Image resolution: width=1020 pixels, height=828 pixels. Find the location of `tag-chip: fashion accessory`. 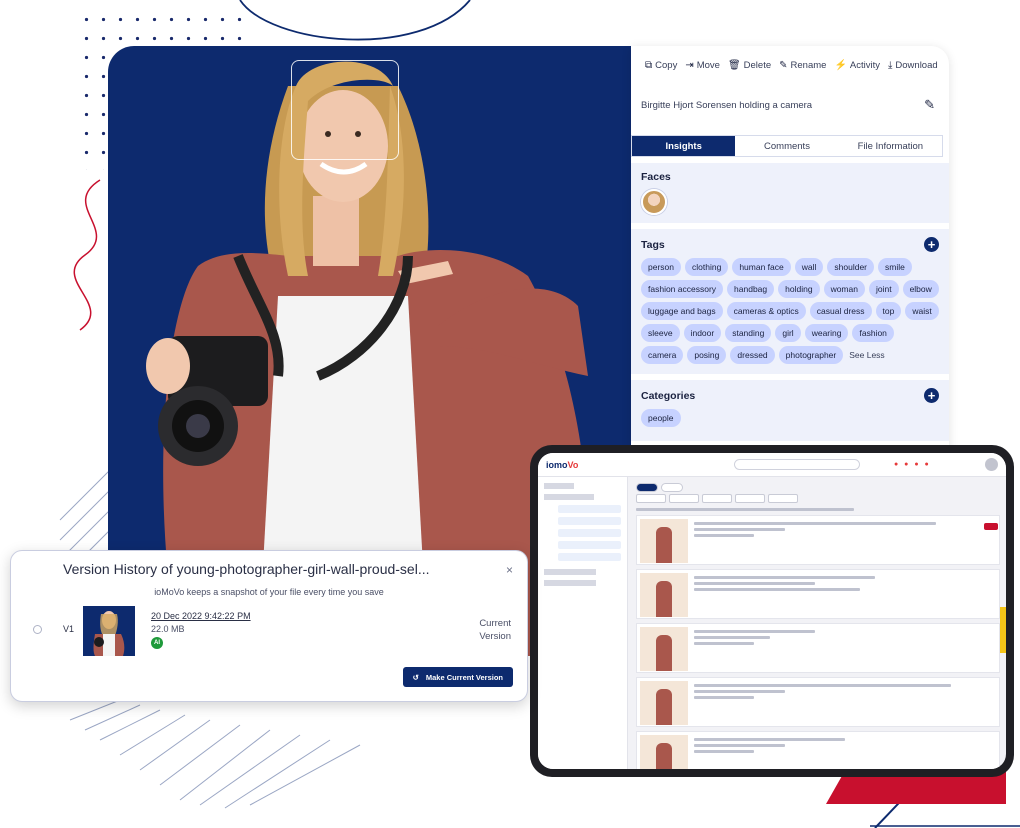

tag-chip: fashion accessory is located at coordinates (682, 289).